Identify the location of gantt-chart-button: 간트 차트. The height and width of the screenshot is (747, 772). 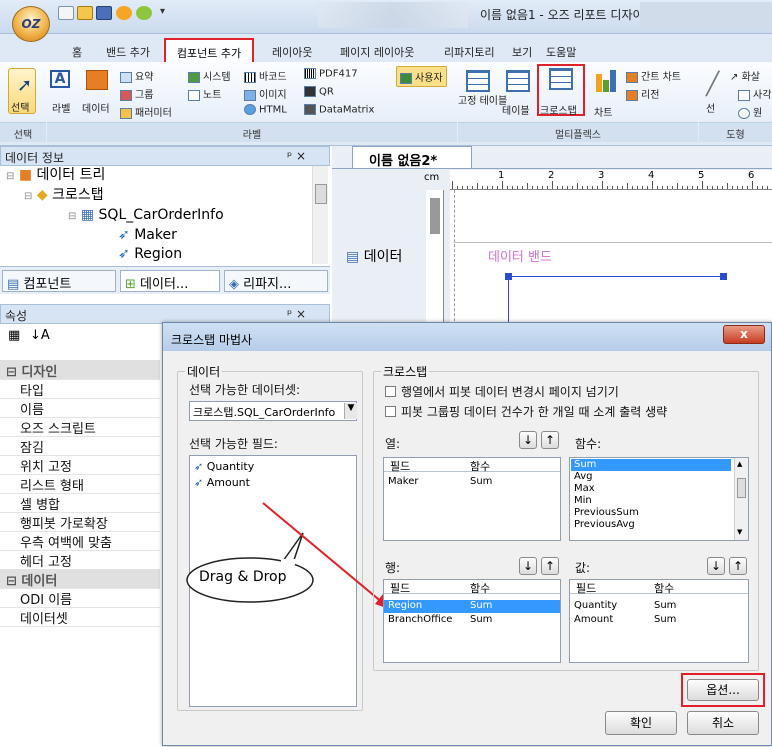
(653, 75).